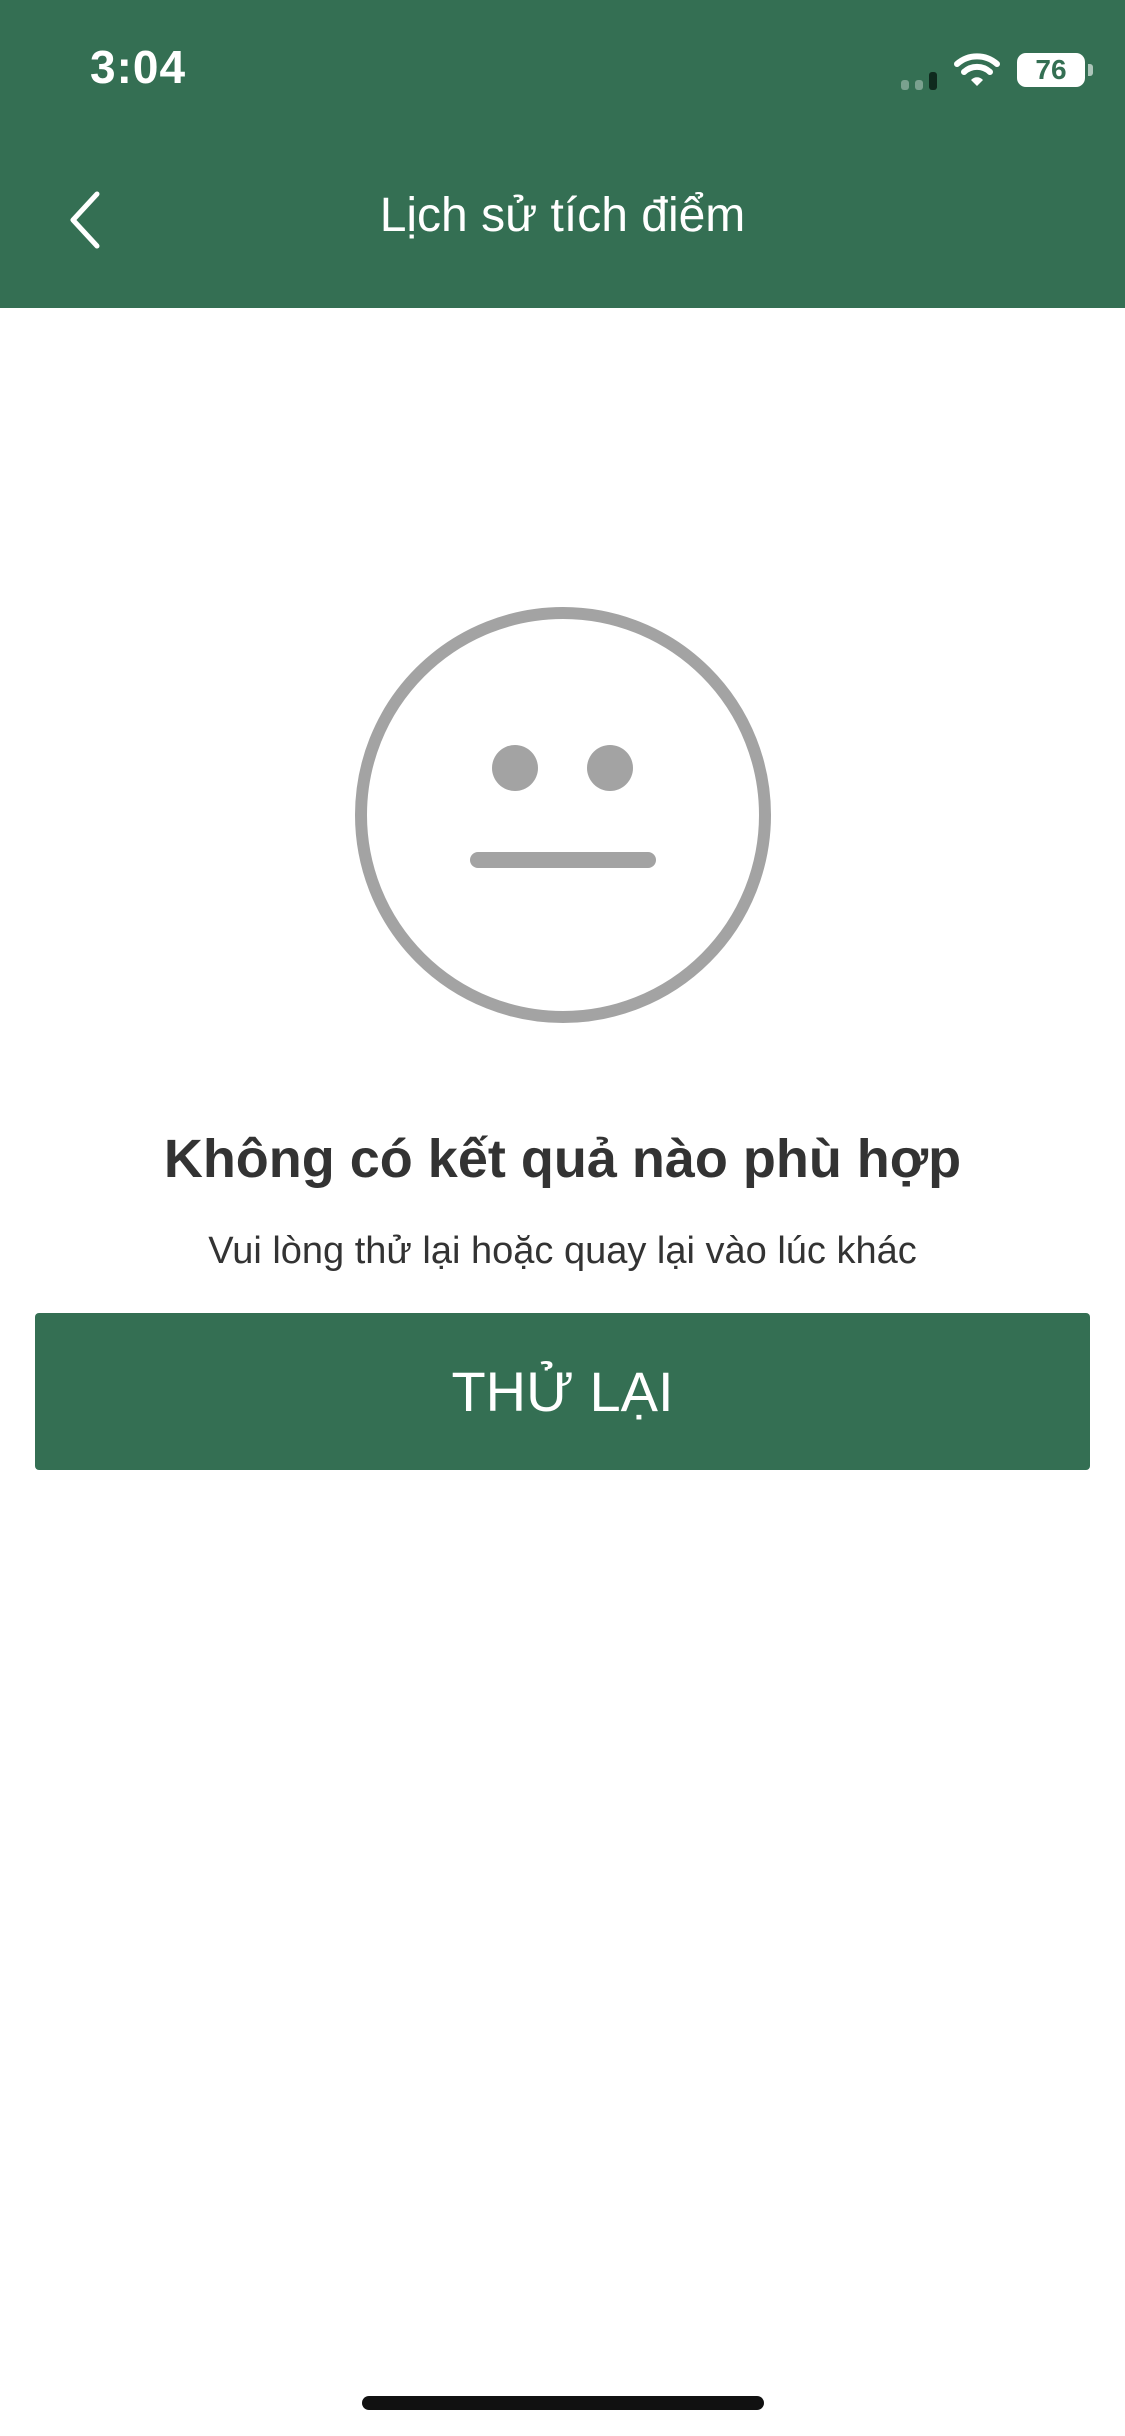  I want to click on retry-button: THỬ LẠI, so click(562, 1391).